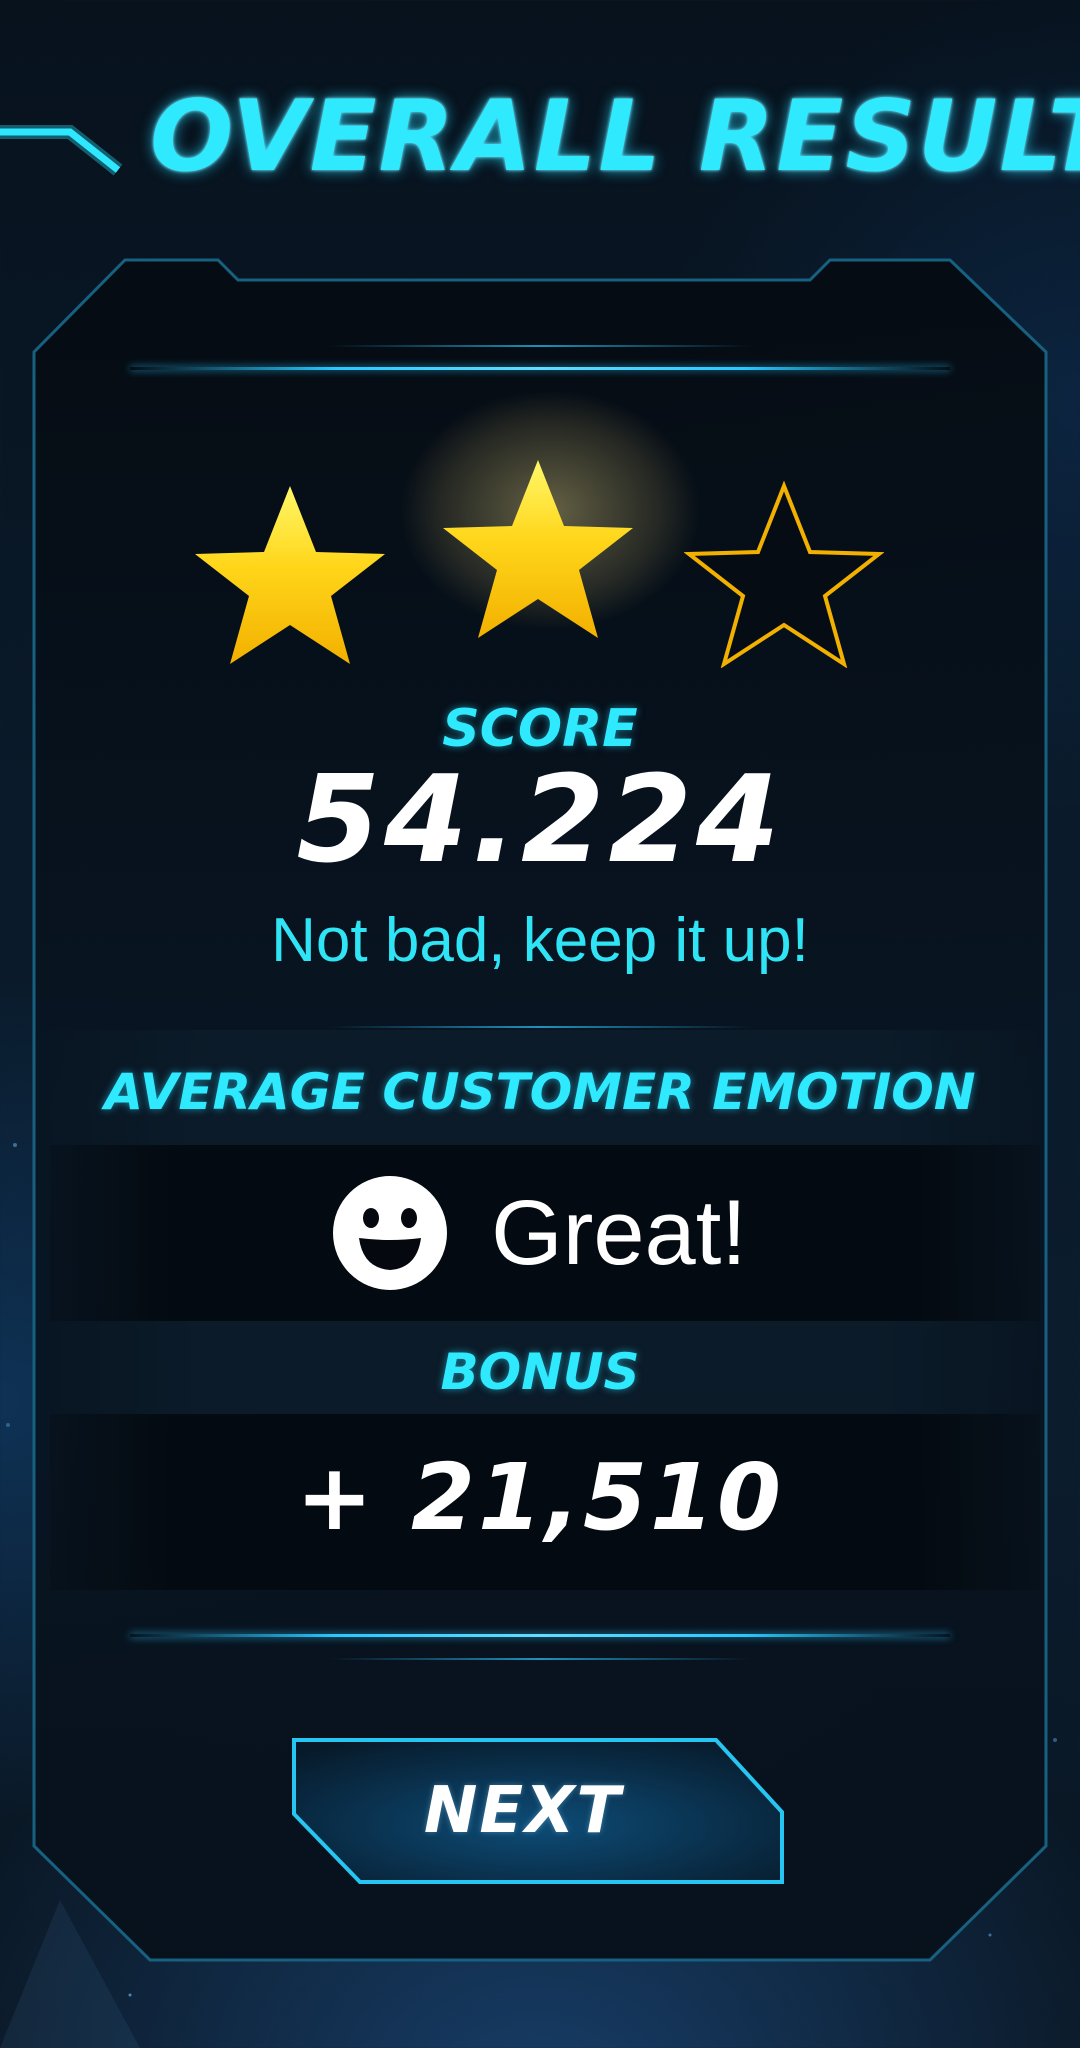  I want to click on star-empty-icon, so click(784, 574).